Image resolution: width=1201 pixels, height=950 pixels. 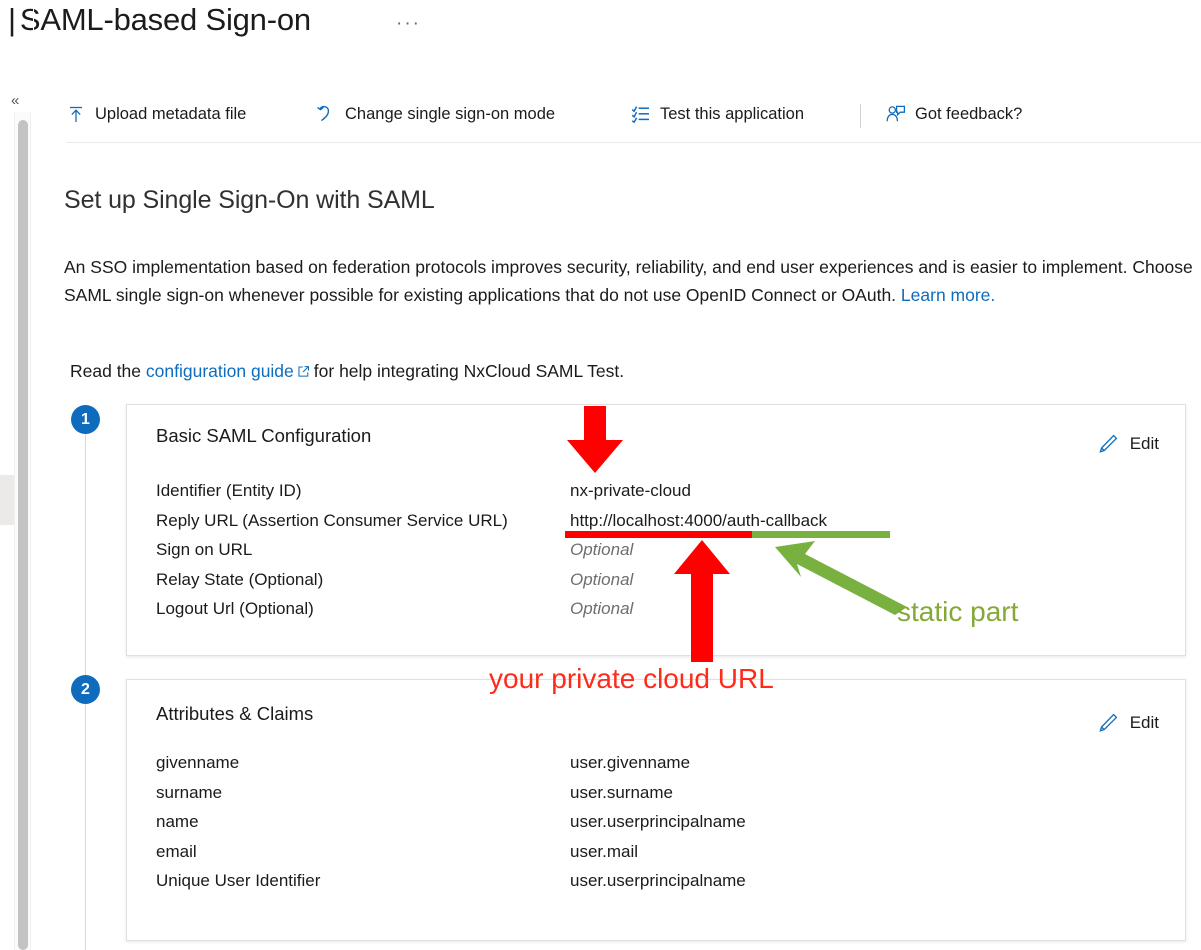 I want to click on basic-saml-configuration-title: Basic SAML Configuration, so click(x=264, y=435).